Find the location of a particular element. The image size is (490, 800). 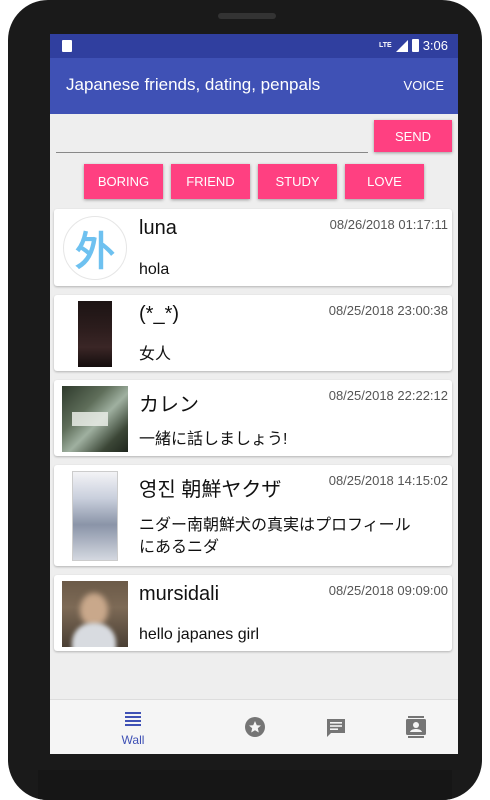

post-timestamp: 08/25/2018 23:00:38 is located at coordinates (388, 310).